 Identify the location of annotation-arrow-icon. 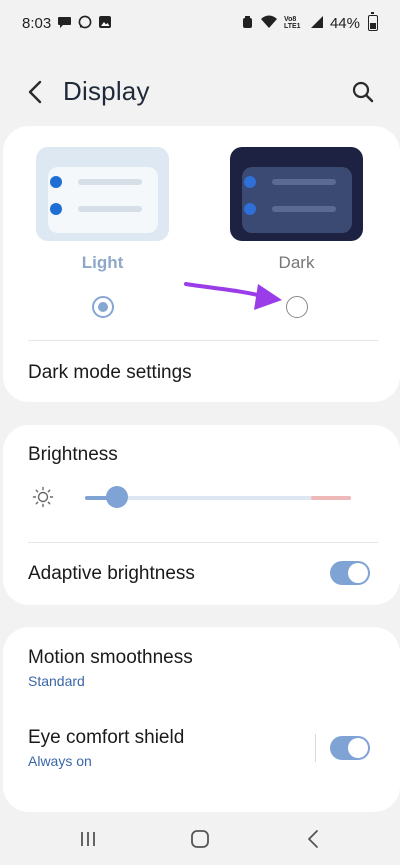
(233, 296).